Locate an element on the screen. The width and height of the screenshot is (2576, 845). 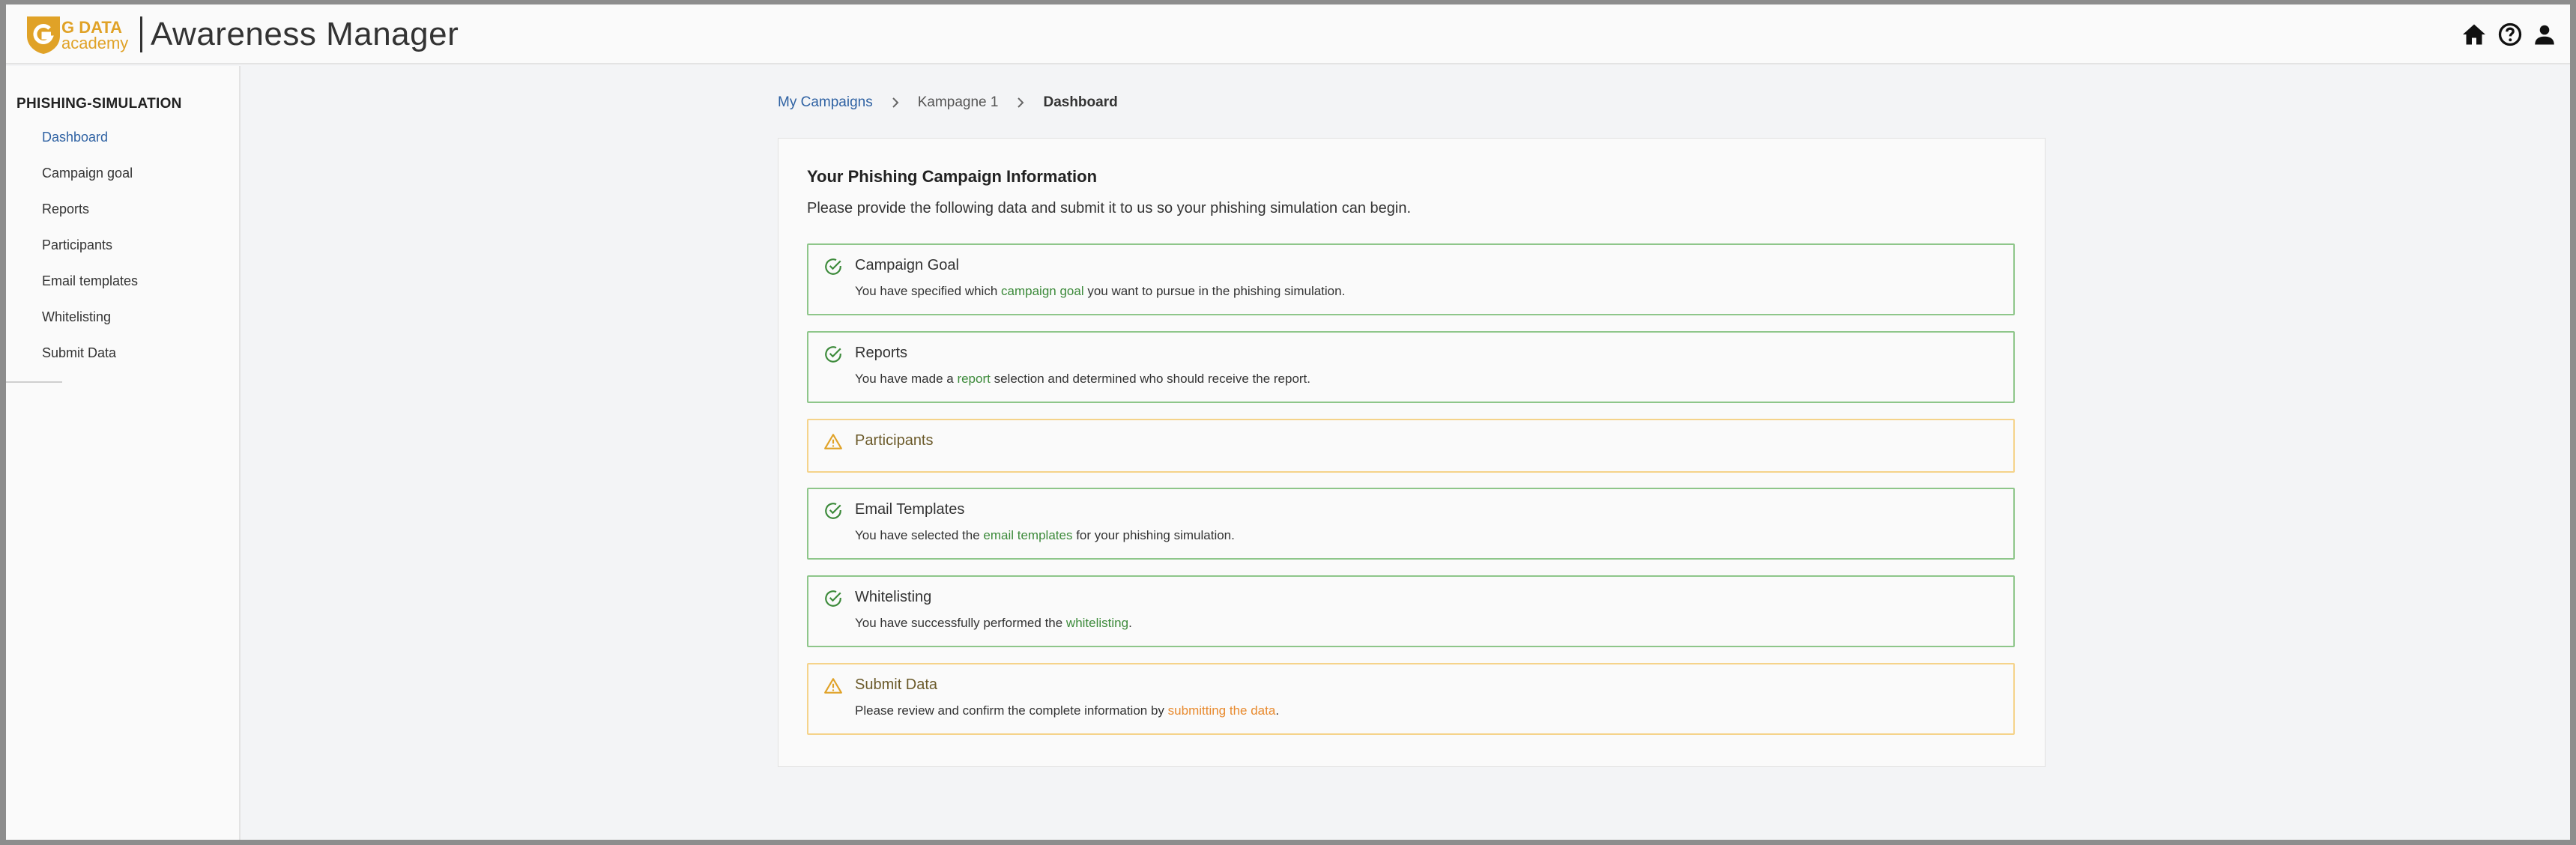
breadcrumb: My Campaigns Kampagne 1 Dashboard is located at coordinates (948, 102).